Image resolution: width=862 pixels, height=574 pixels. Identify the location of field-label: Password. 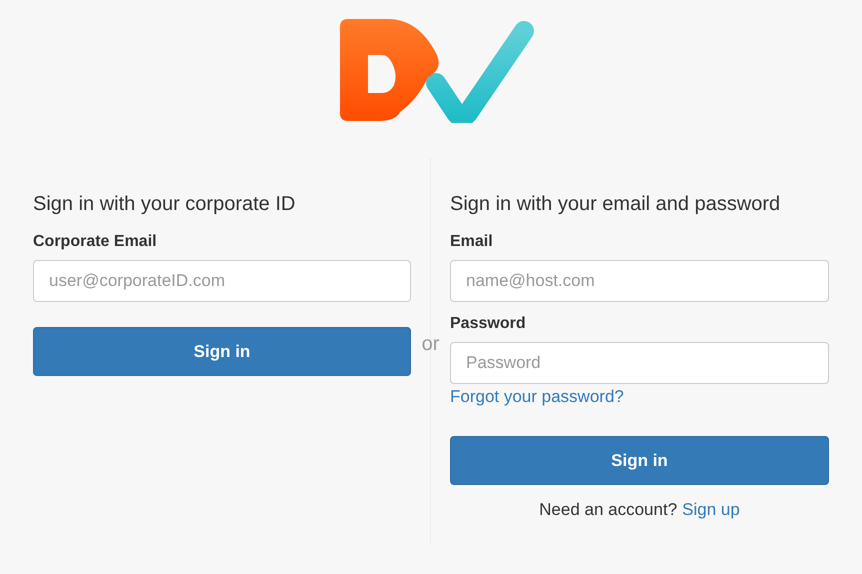
(488, 324).